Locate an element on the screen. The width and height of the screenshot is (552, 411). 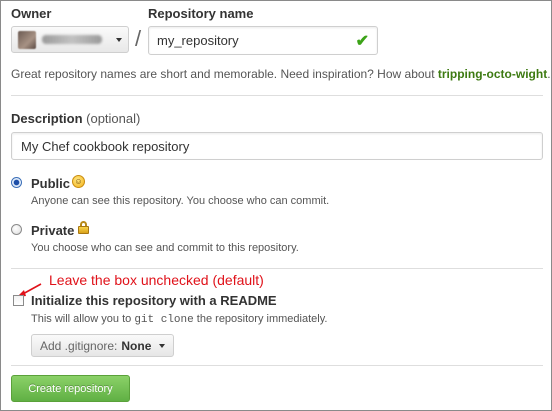
private-radio is located at coordinates (16, 229).